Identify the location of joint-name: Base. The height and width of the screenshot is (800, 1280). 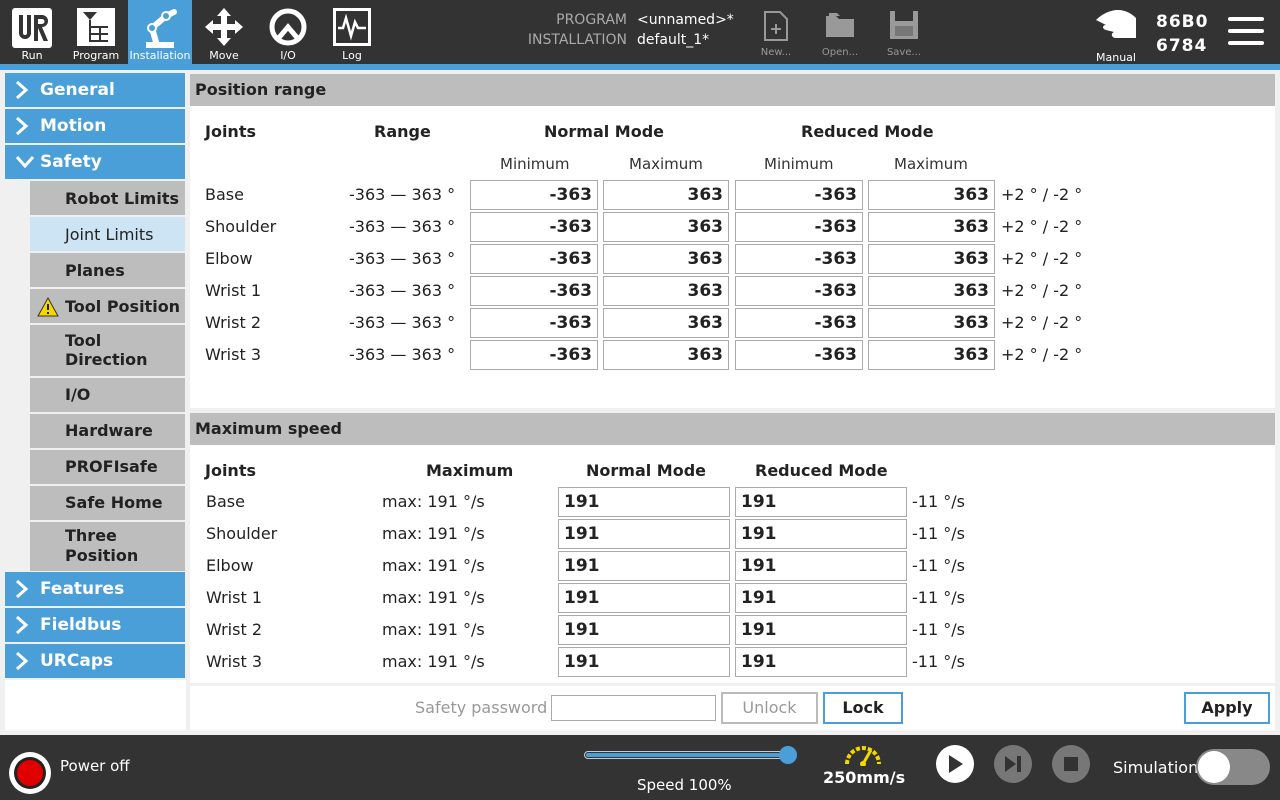
(225, 501).